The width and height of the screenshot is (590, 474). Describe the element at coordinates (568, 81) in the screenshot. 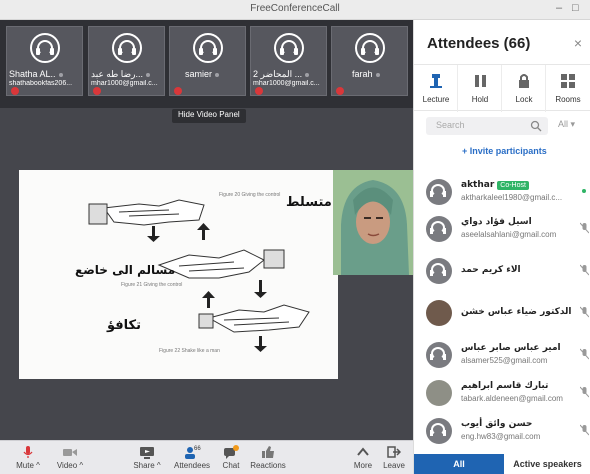

I see `rooms-grid-icon` at that location.